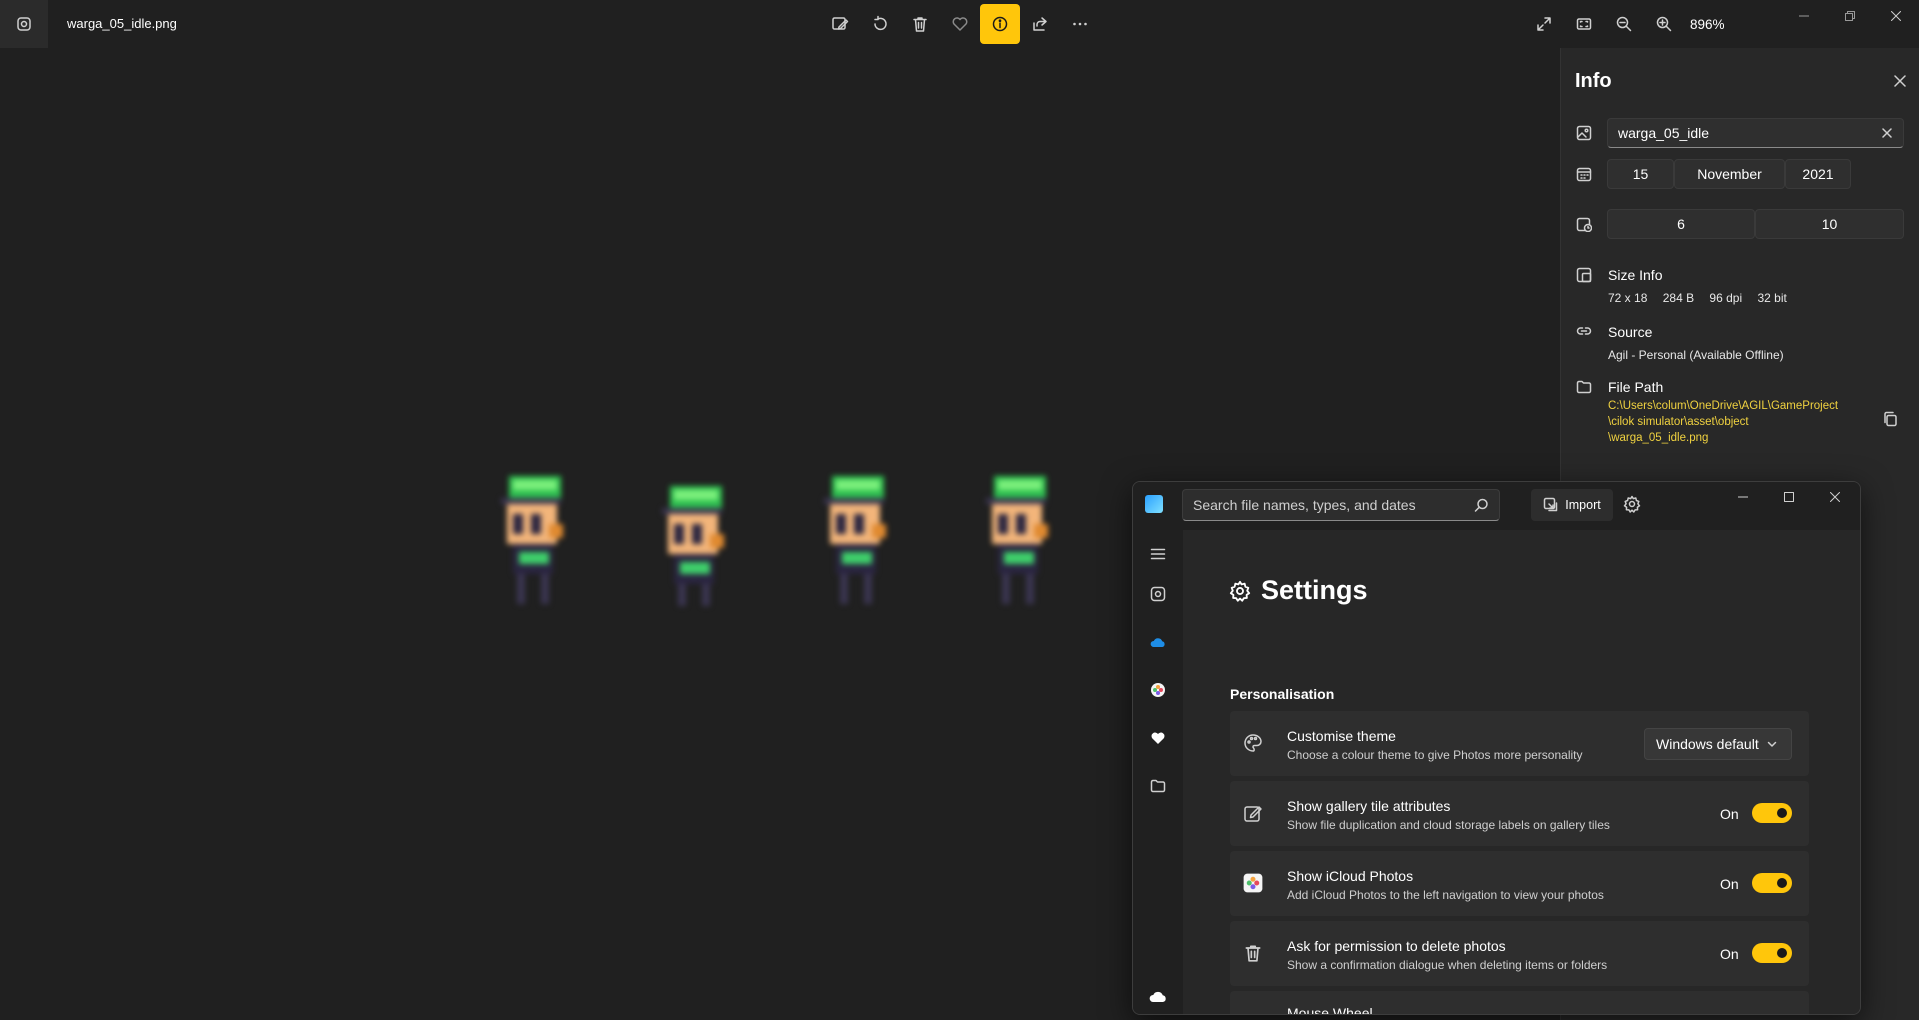  I want to click on file-name-title: warga_05_idle.png, so click(122, 23).